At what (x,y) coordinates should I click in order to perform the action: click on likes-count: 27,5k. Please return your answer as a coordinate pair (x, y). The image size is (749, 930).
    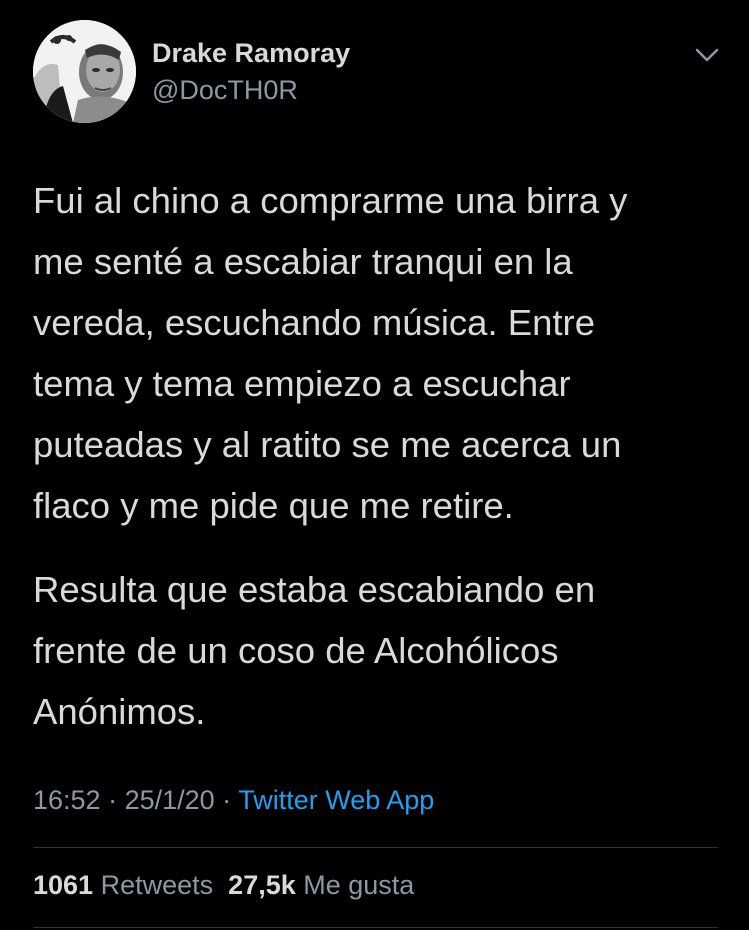
    Looking at the image, I should click on (262, 885).